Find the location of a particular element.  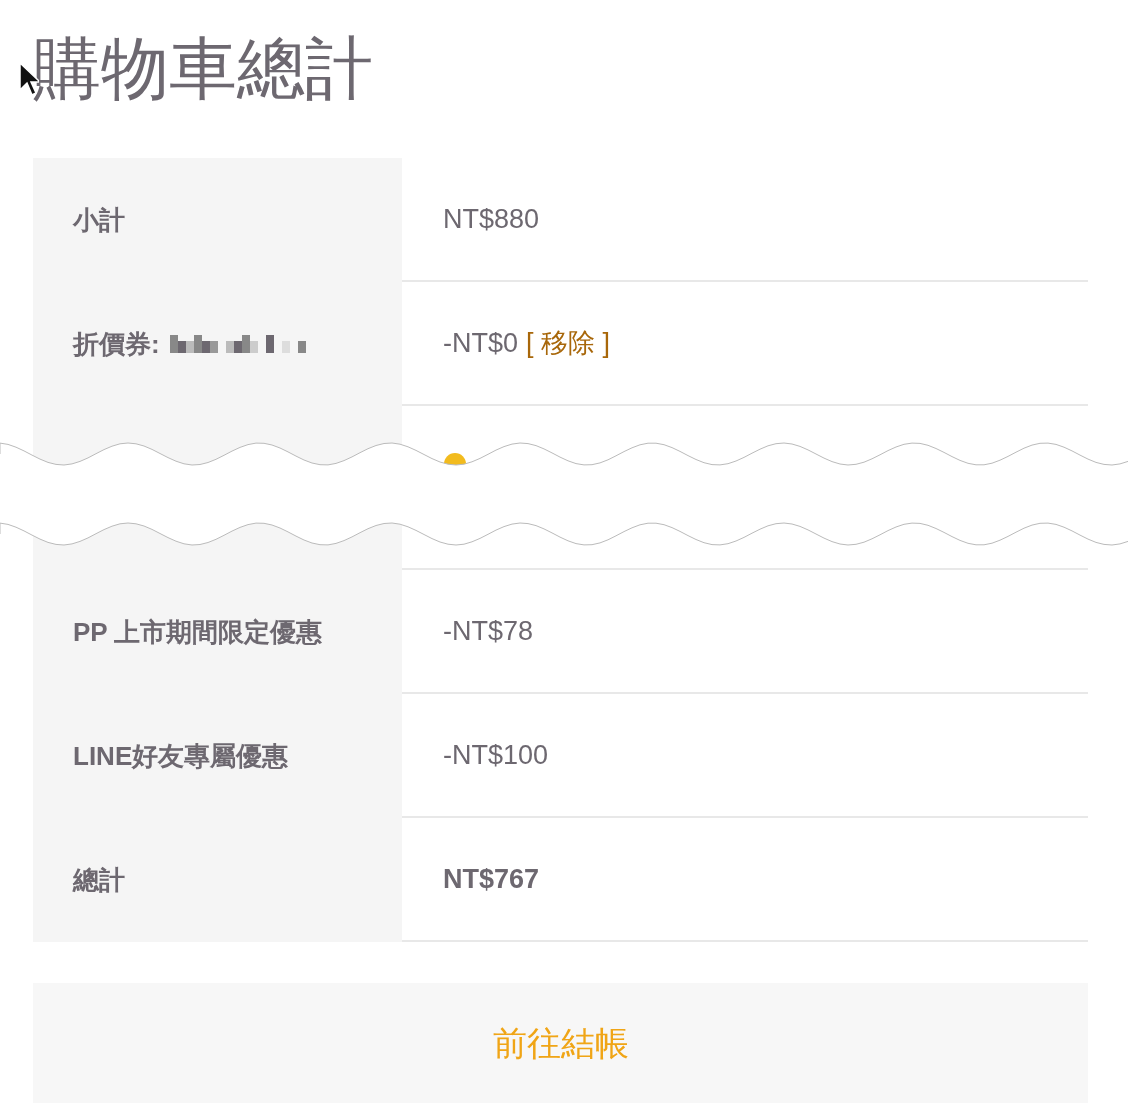

row-value: -NT$78 is located at coordinates (488, 631).